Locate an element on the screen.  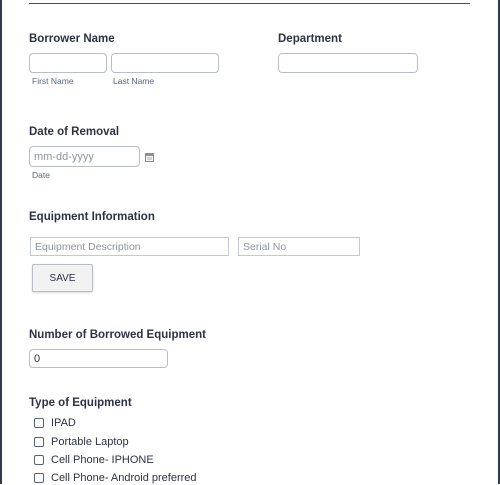
checkbox-portable-laptop is located at coordinates (39, 442).